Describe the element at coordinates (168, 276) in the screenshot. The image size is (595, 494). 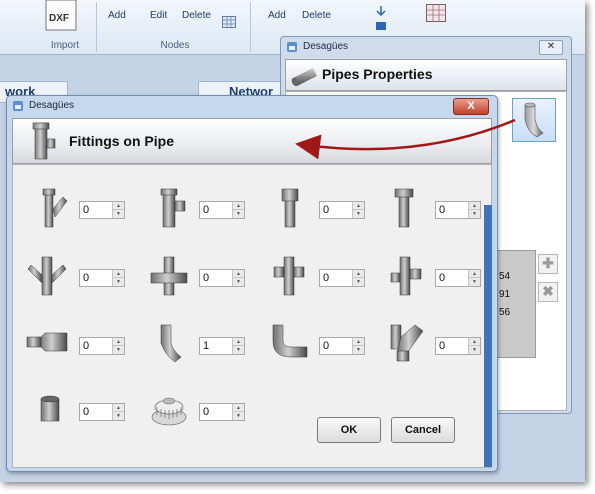
I see `cross-branch-icon` at that location.